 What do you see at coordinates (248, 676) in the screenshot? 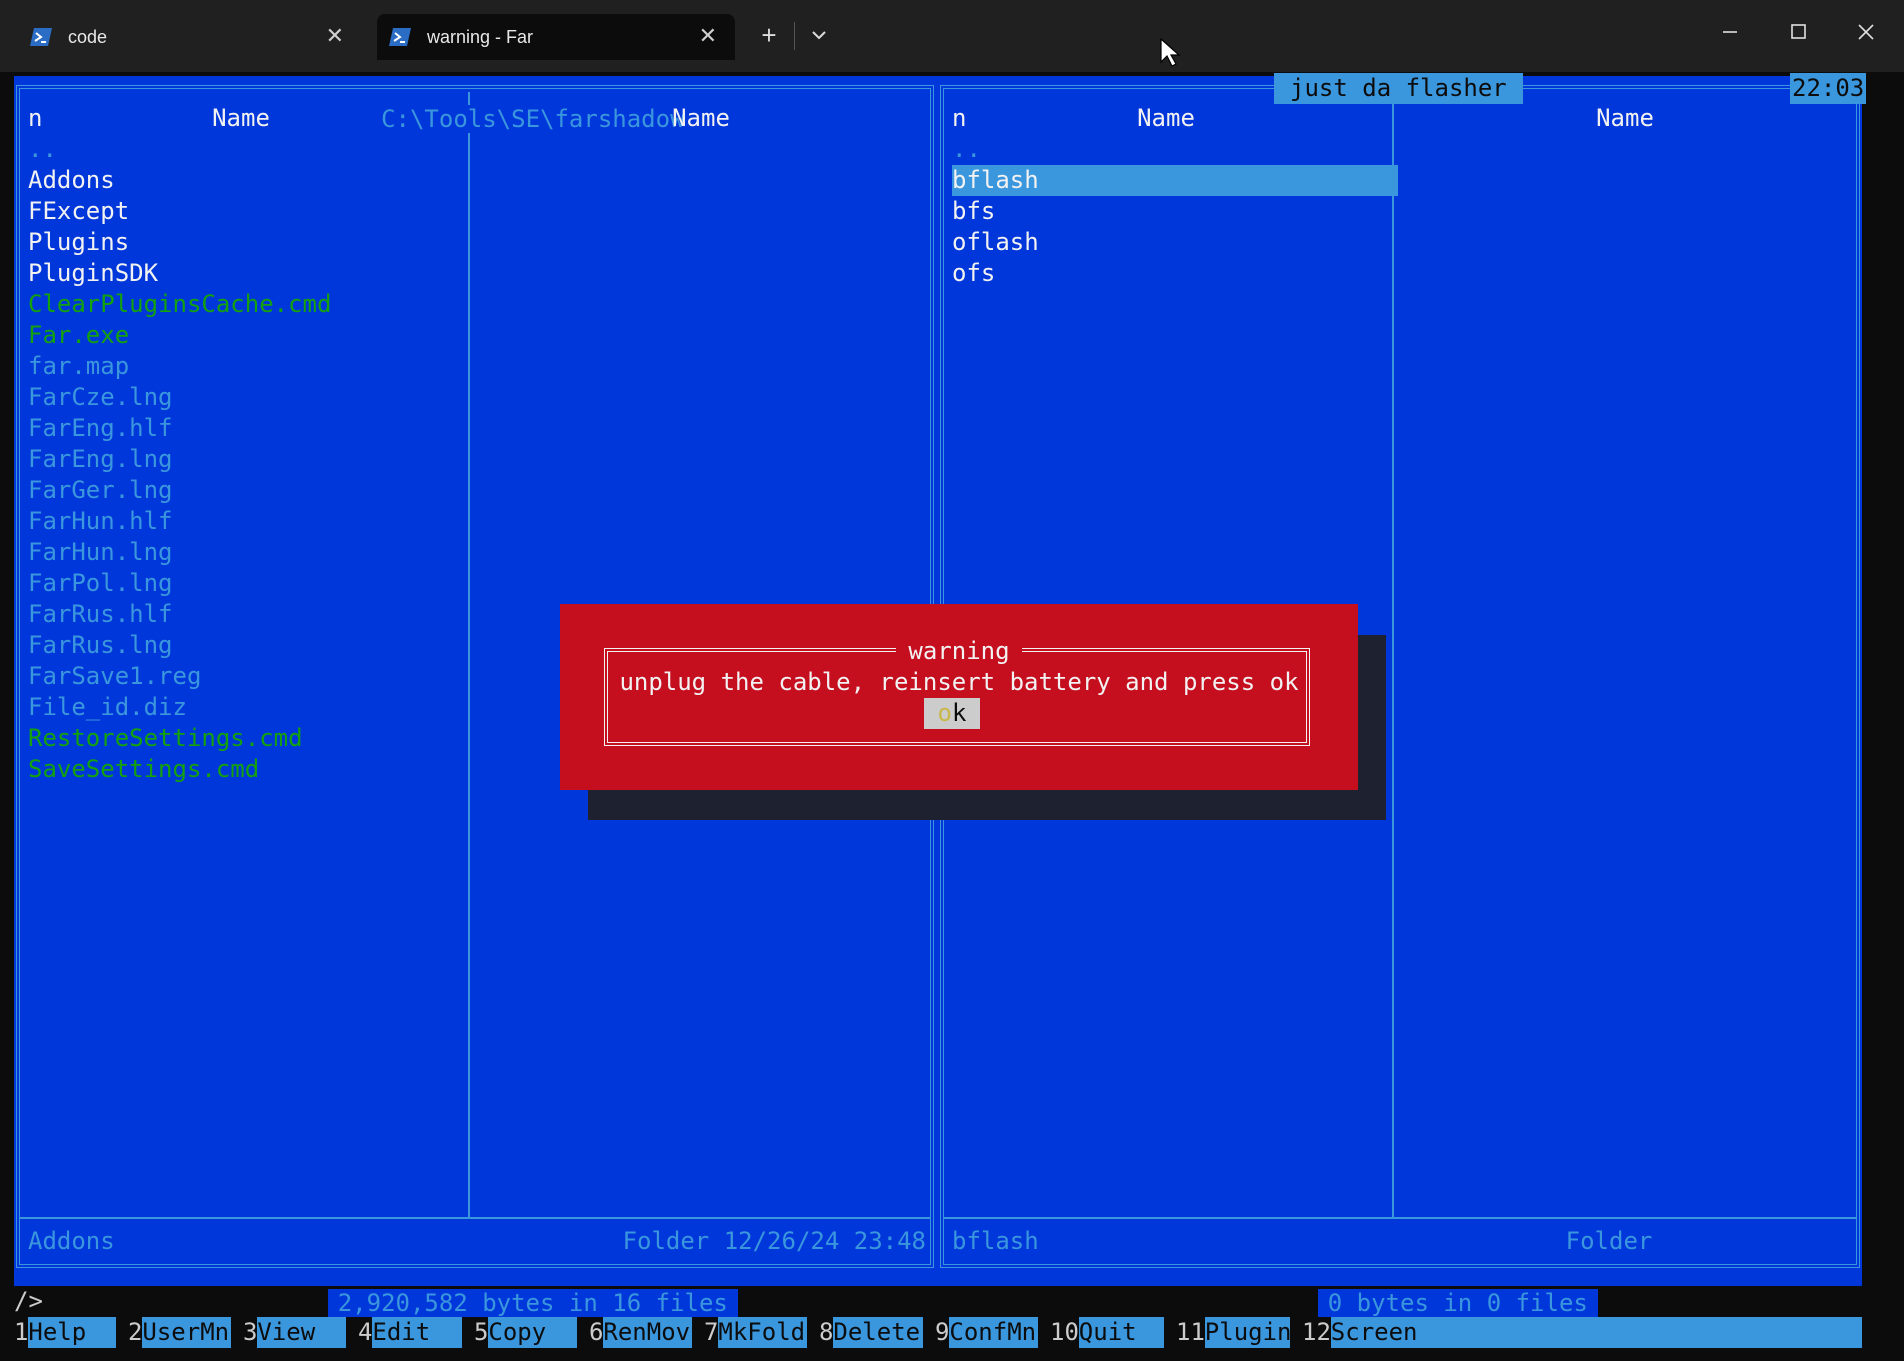
I see `file-row: FarSave1.reg` at bounding box center [248, 676].